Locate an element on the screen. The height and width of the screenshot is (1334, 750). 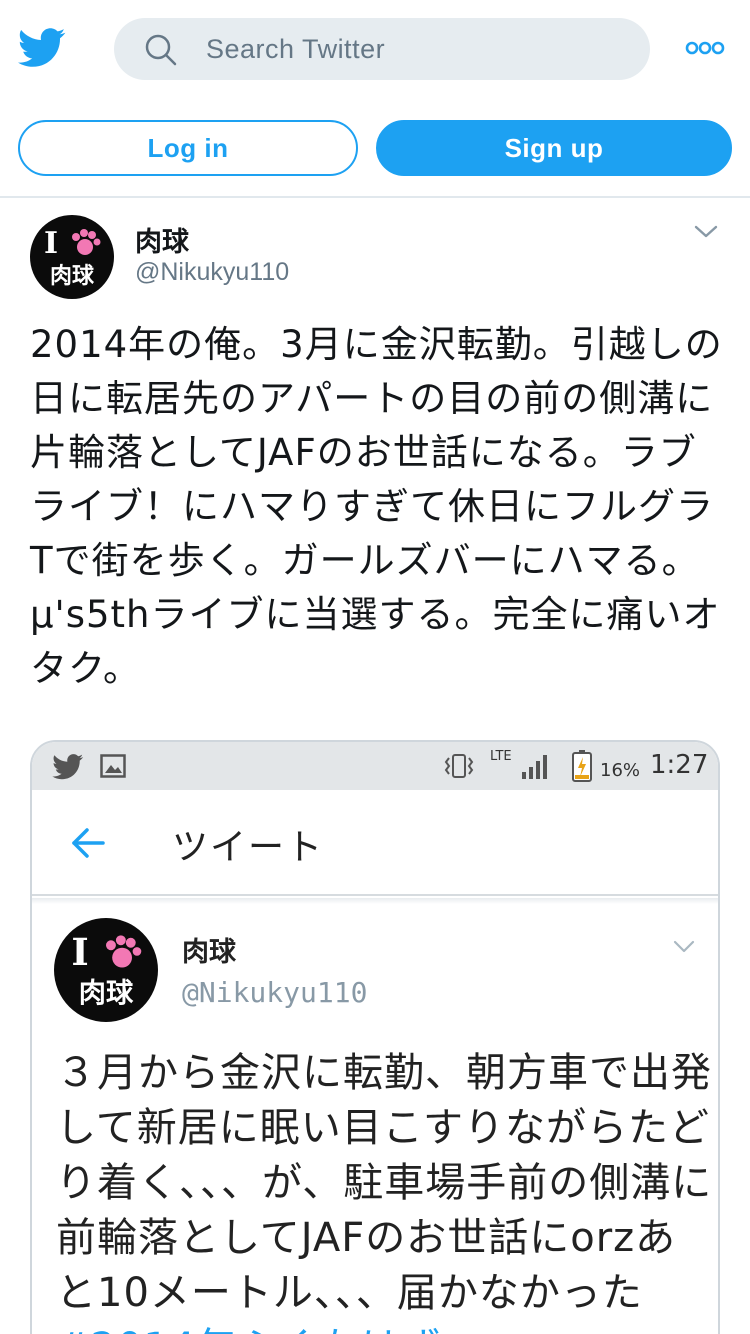
user-handle: @Nikukyu110 is located at coordinates (212, 272).